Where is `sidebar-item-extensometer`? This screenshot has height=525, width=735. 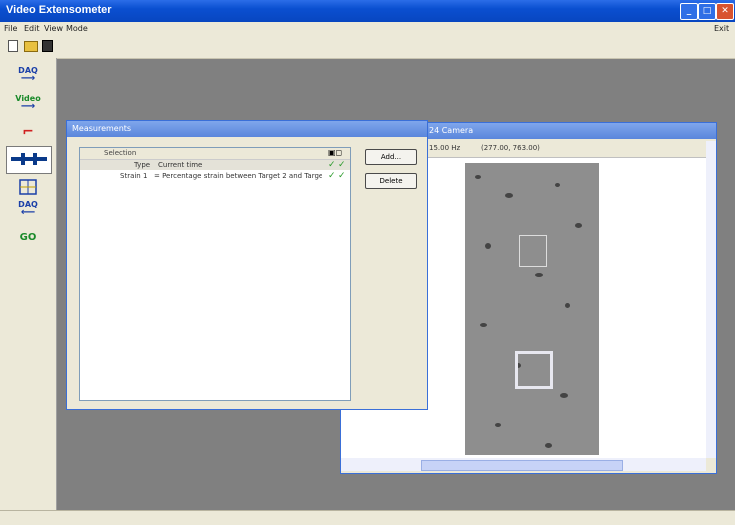
sidebar-item-extensometer is located at coordinates (29, 160).